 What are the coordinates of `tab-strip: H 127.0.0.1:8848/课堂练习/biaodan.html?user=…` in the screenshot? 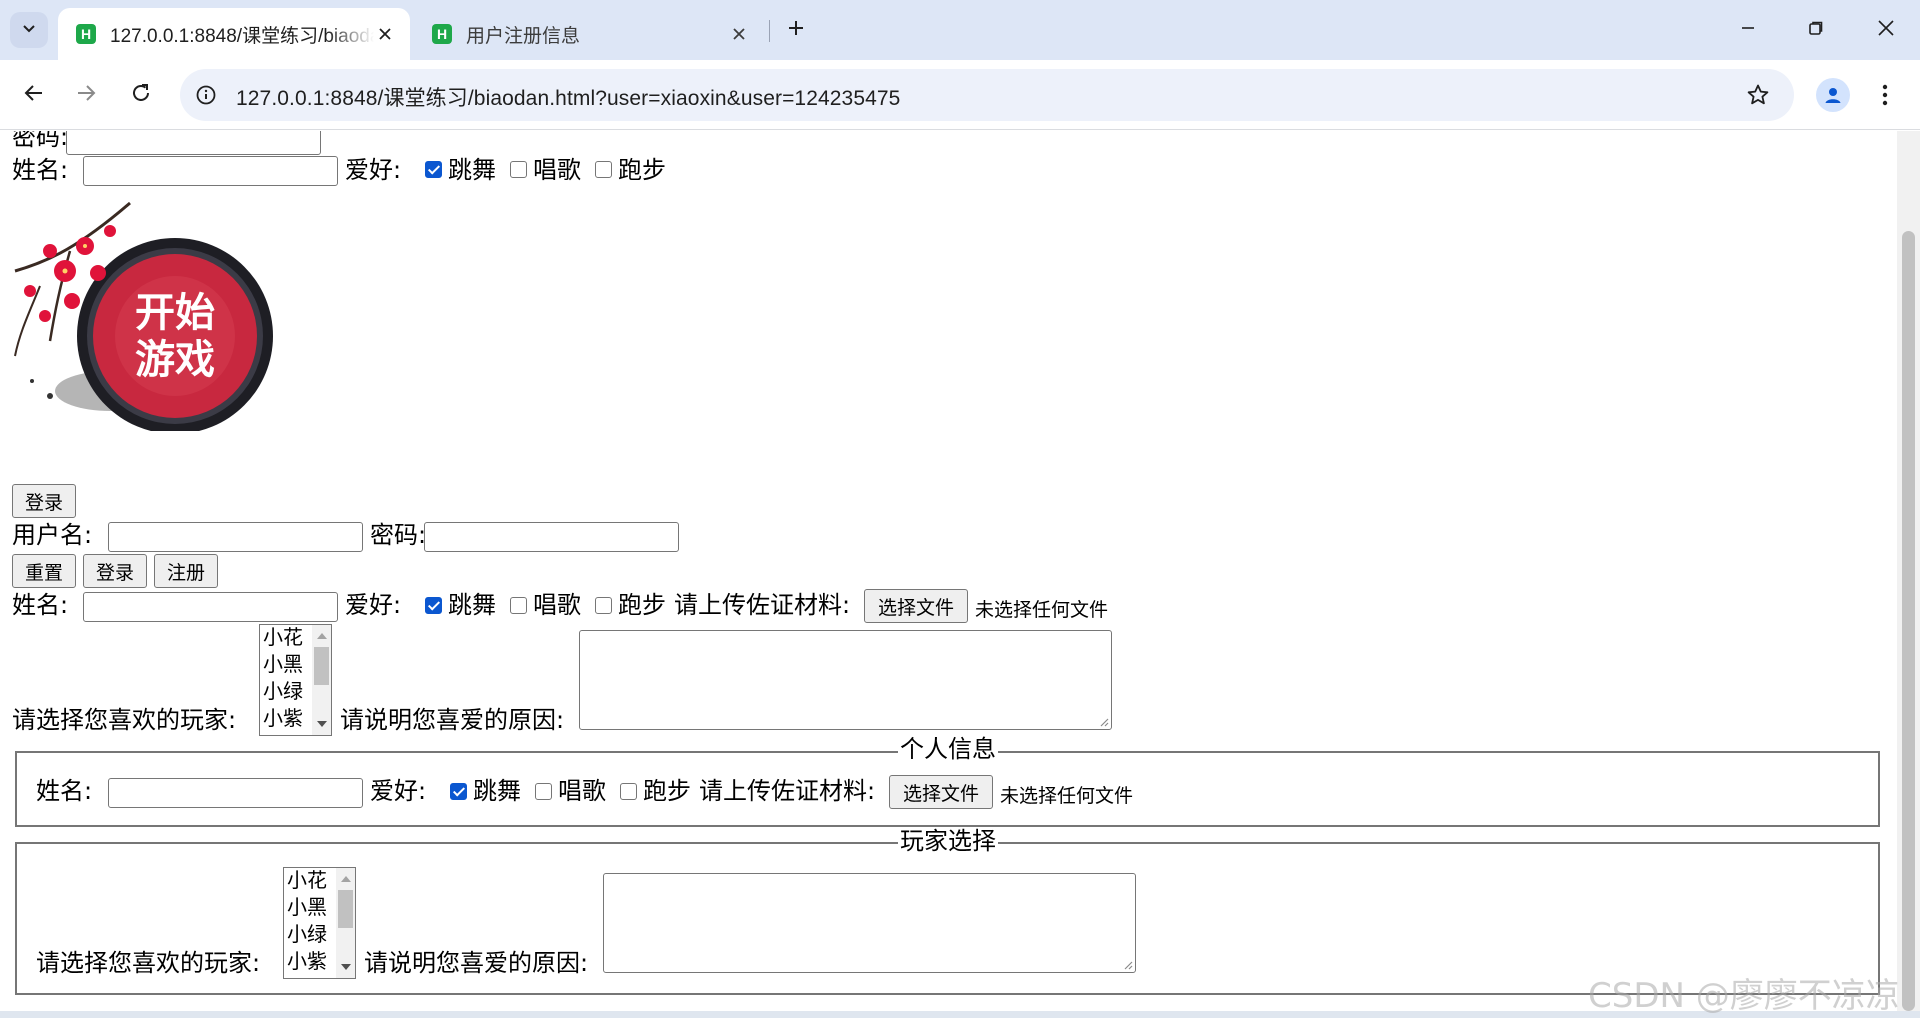 It's located at (960, 30).